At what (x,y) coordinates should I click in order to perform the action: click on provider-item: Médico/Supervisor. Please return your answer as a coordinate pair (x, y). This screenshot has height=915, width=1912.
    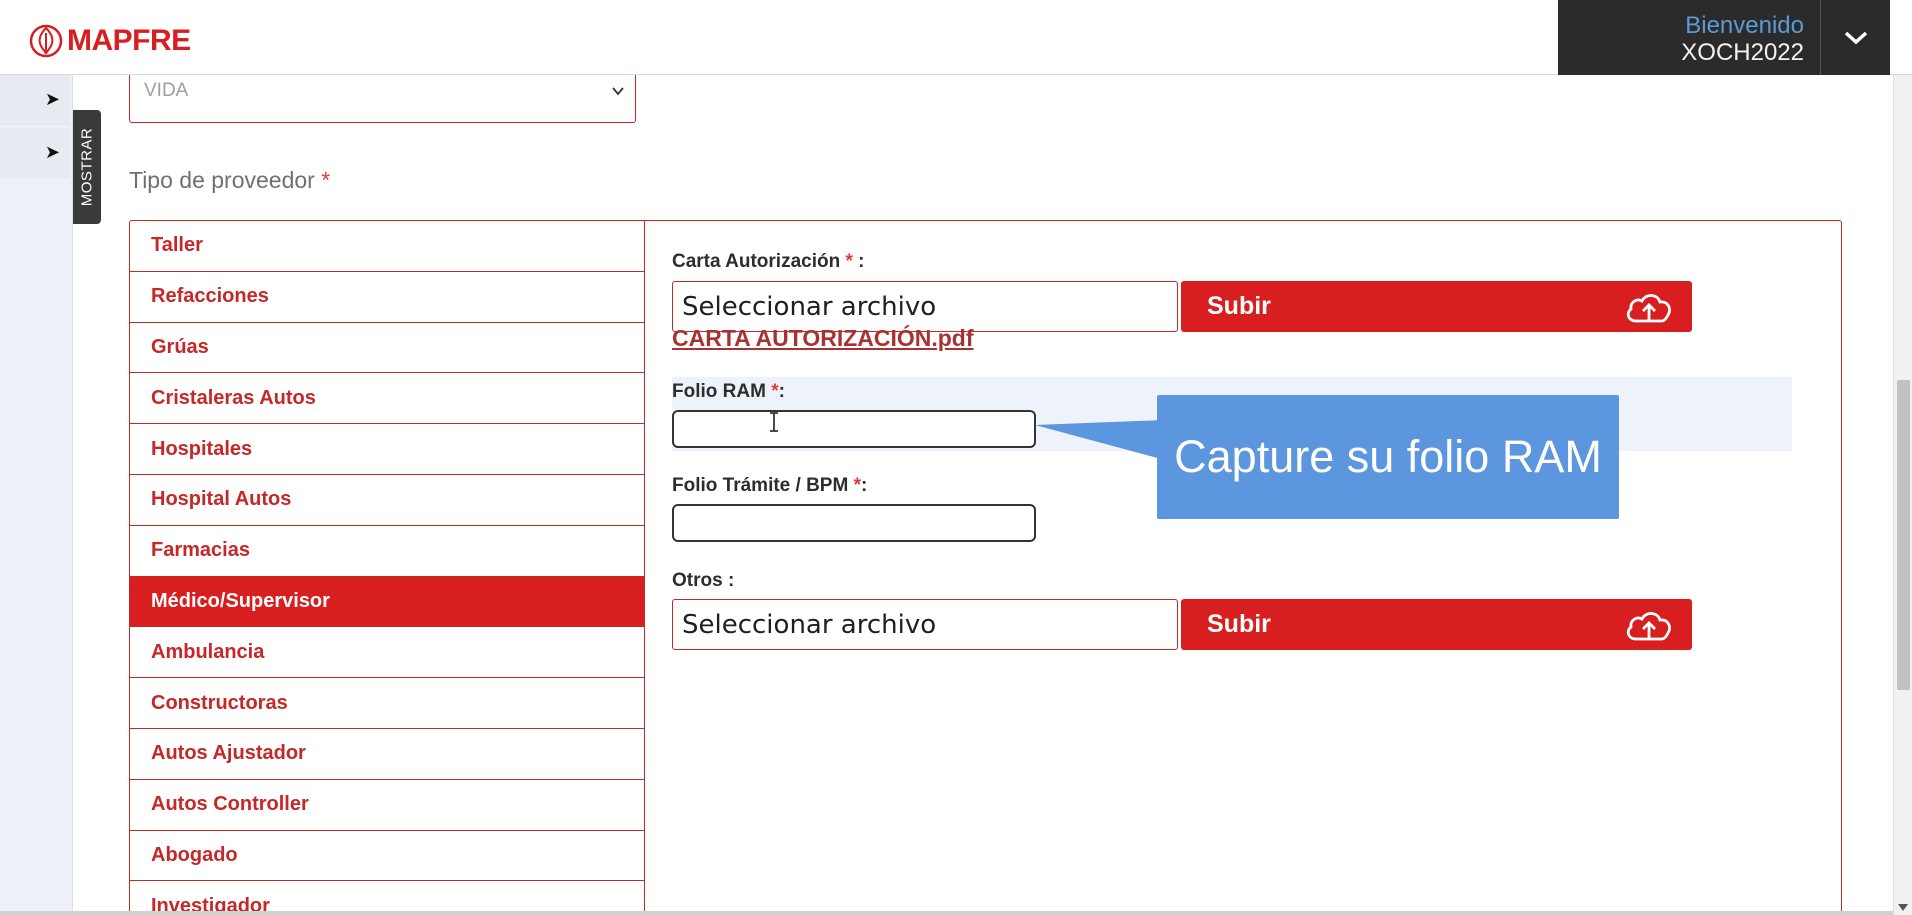
    Looking at the image, I should click on (387, 602).